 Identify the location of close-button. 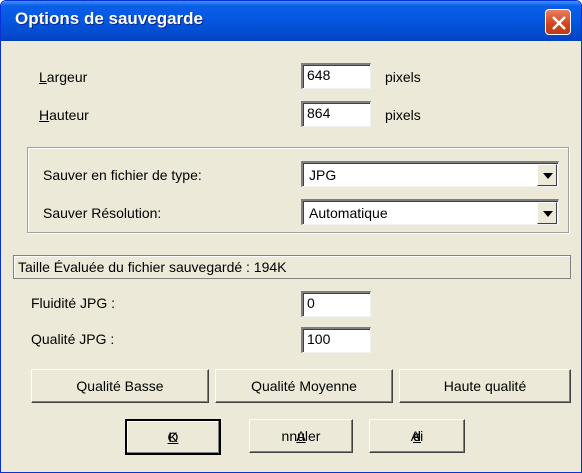
(558, 22).